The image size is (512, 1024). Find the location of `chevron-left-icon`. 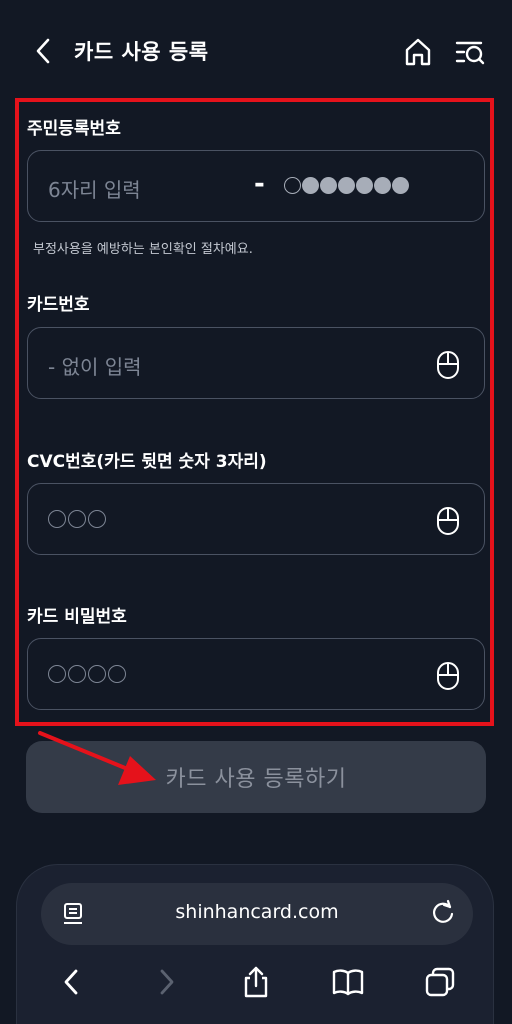

chevron-left-icon is located at coordinates (43, 51).